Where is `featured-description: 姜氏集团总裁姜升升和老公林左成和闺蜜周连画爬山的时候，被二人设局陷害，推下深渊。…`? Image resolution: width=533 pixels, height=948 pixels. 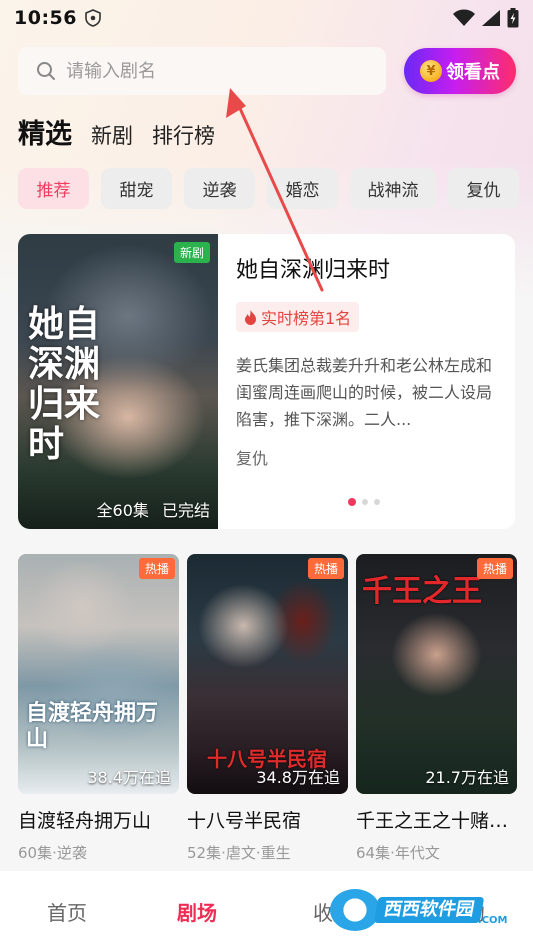 featured-description: 姜氏集团总裁姜升升和老公林左成和闺蜜周连画爬山的时候，被二人设局陷害，推下深渊。… is located at coordinates (364, 392).